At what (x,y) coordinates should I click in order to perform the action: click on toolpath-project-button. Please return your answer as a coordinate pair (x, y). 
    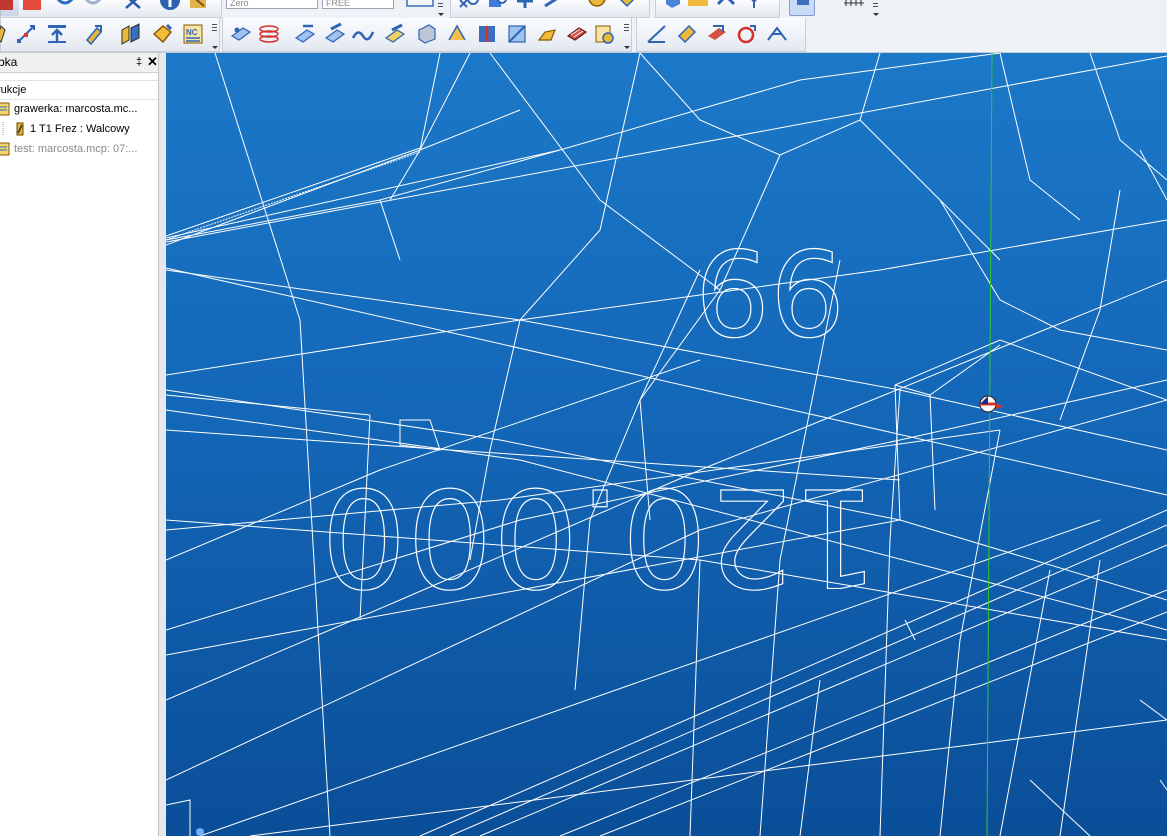
    Looking at the image, I should click on (487, 34).